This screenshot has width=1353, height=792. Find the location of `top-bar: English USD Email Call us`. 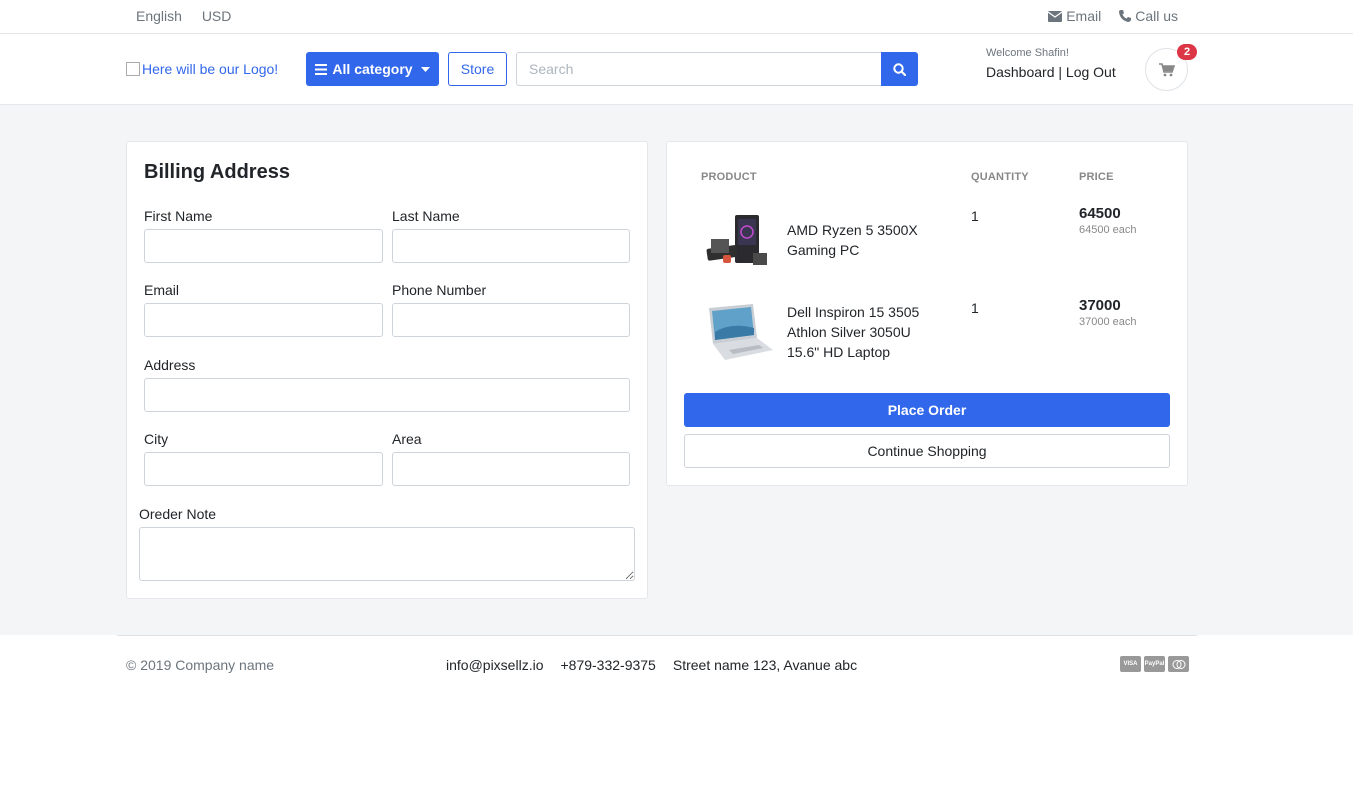

top-bar: English USD Email Call us is located at coordinates (676, 17).